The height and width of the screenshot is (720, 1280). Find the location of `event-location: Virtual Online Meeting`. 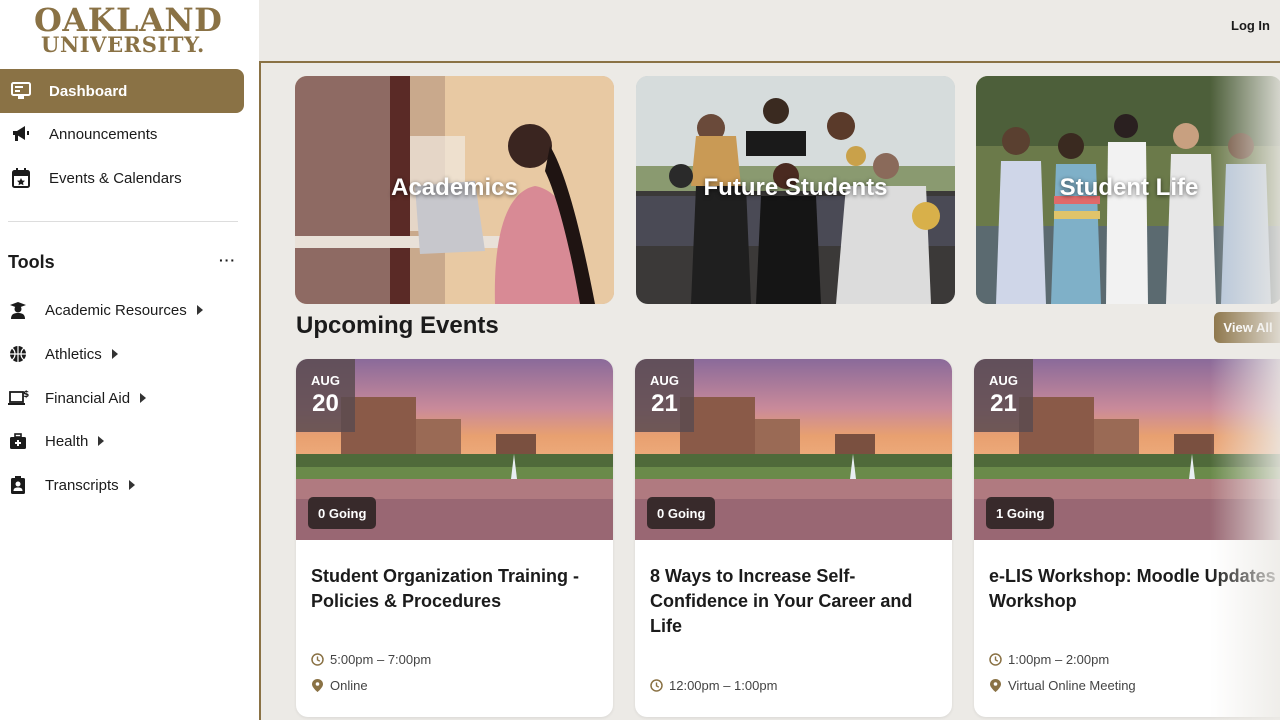

event-location: Virtual Online Meeting is located at coordinates (1062, 685).